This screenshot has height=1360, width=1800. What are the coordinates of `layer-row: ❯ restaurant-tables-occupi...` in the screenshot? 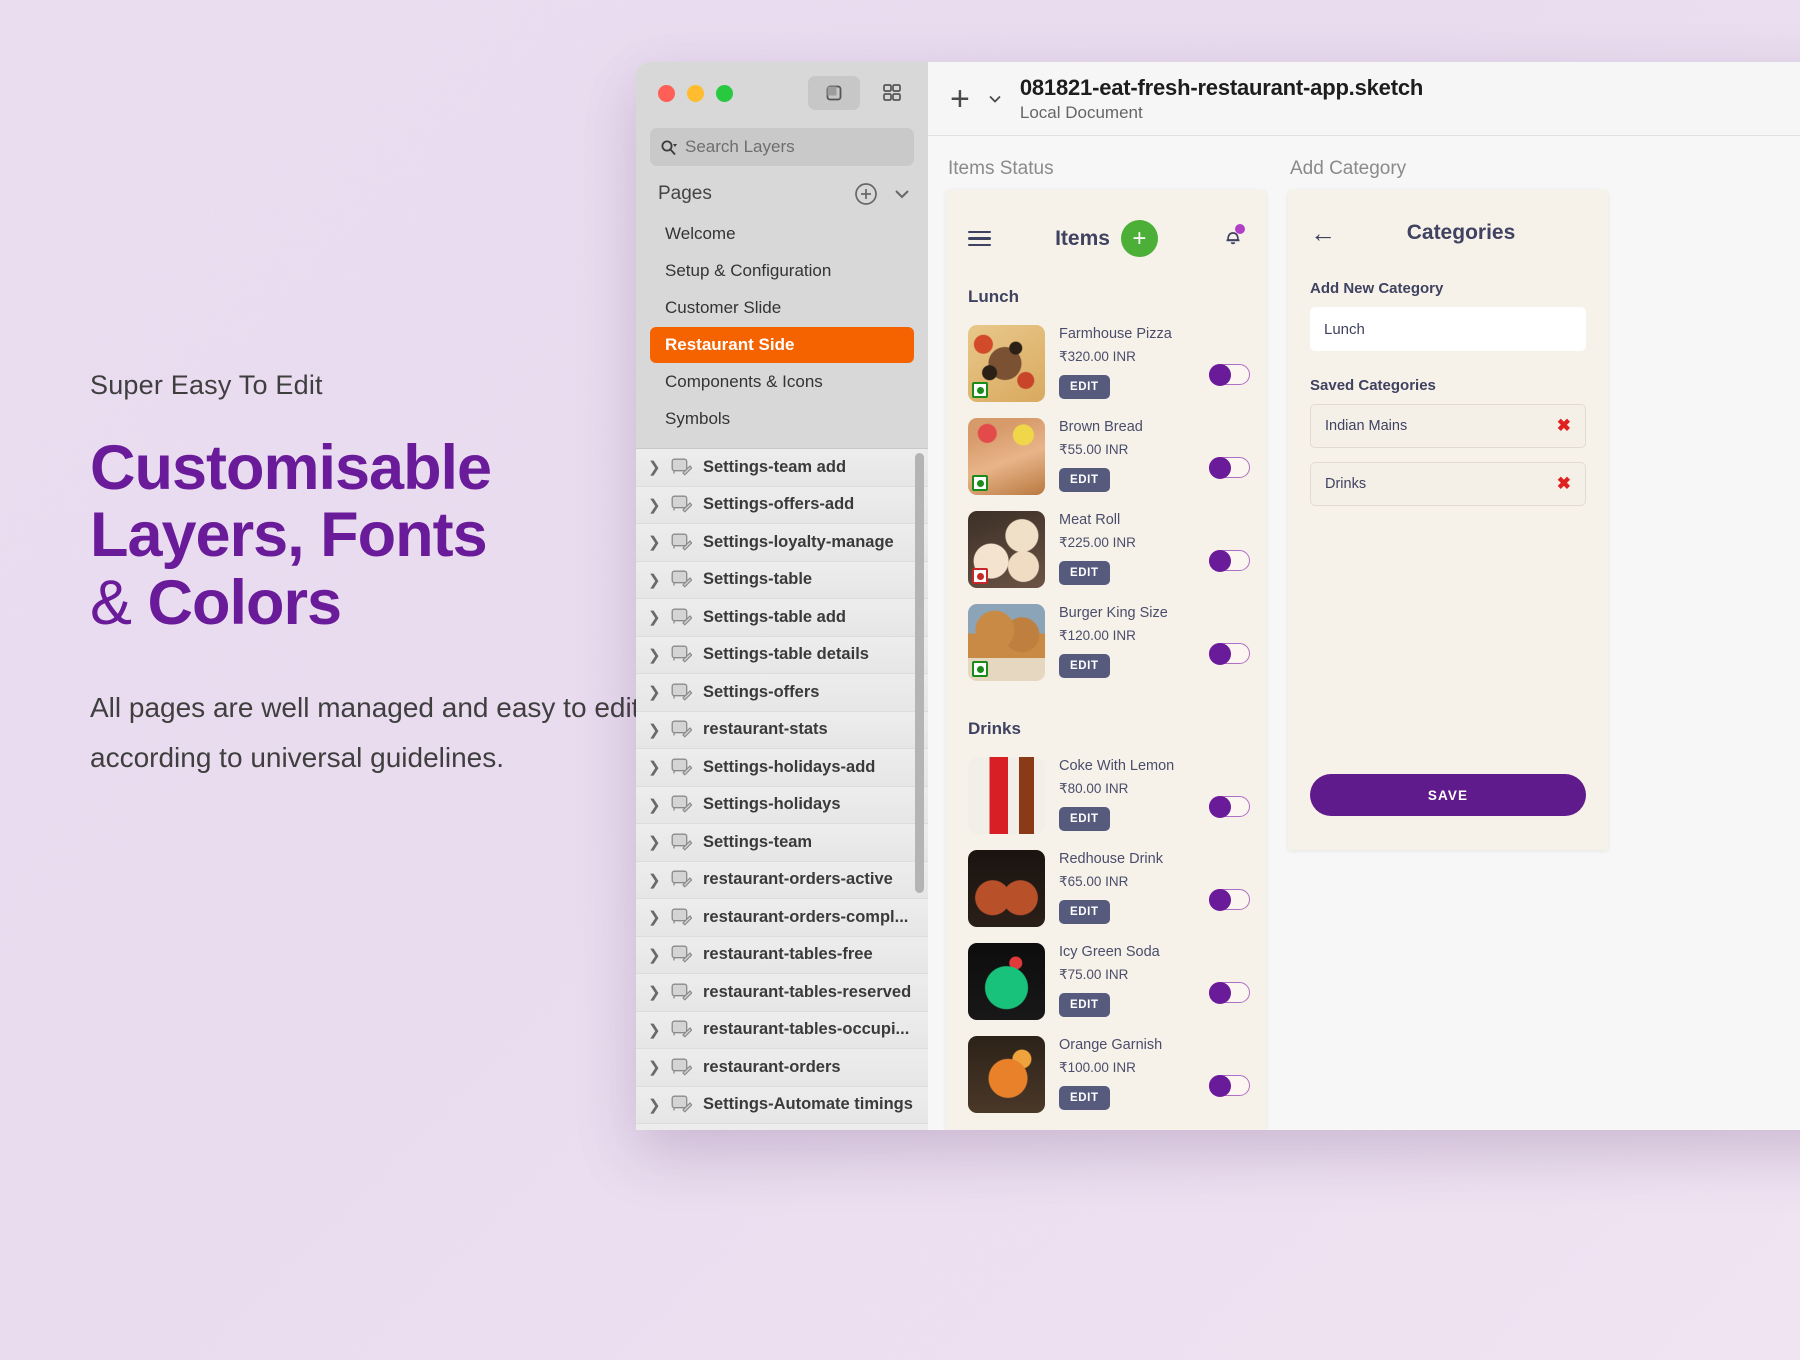 It's located at (782, 1030).